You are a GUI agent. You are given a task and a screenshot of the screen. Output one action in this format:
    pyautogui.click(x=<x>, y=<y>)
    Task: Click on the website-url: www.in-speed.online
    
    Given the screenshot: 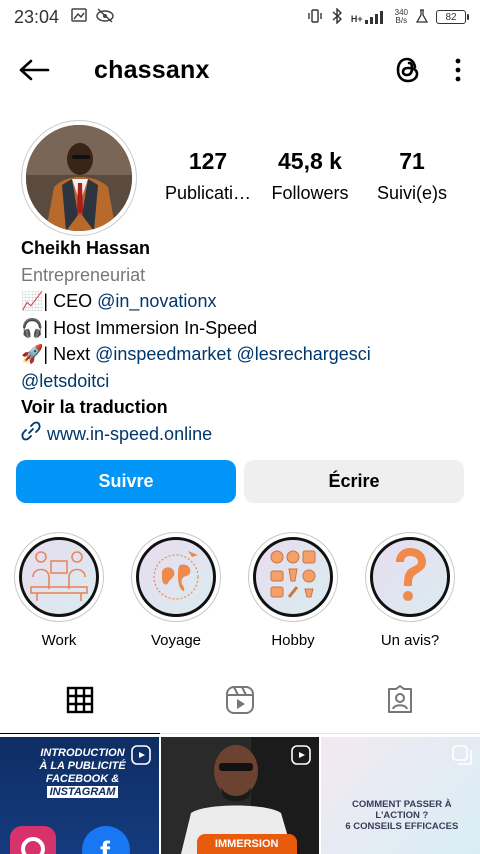 What is the action you would take?
    pyautogui.click(x=130, y=434)
    